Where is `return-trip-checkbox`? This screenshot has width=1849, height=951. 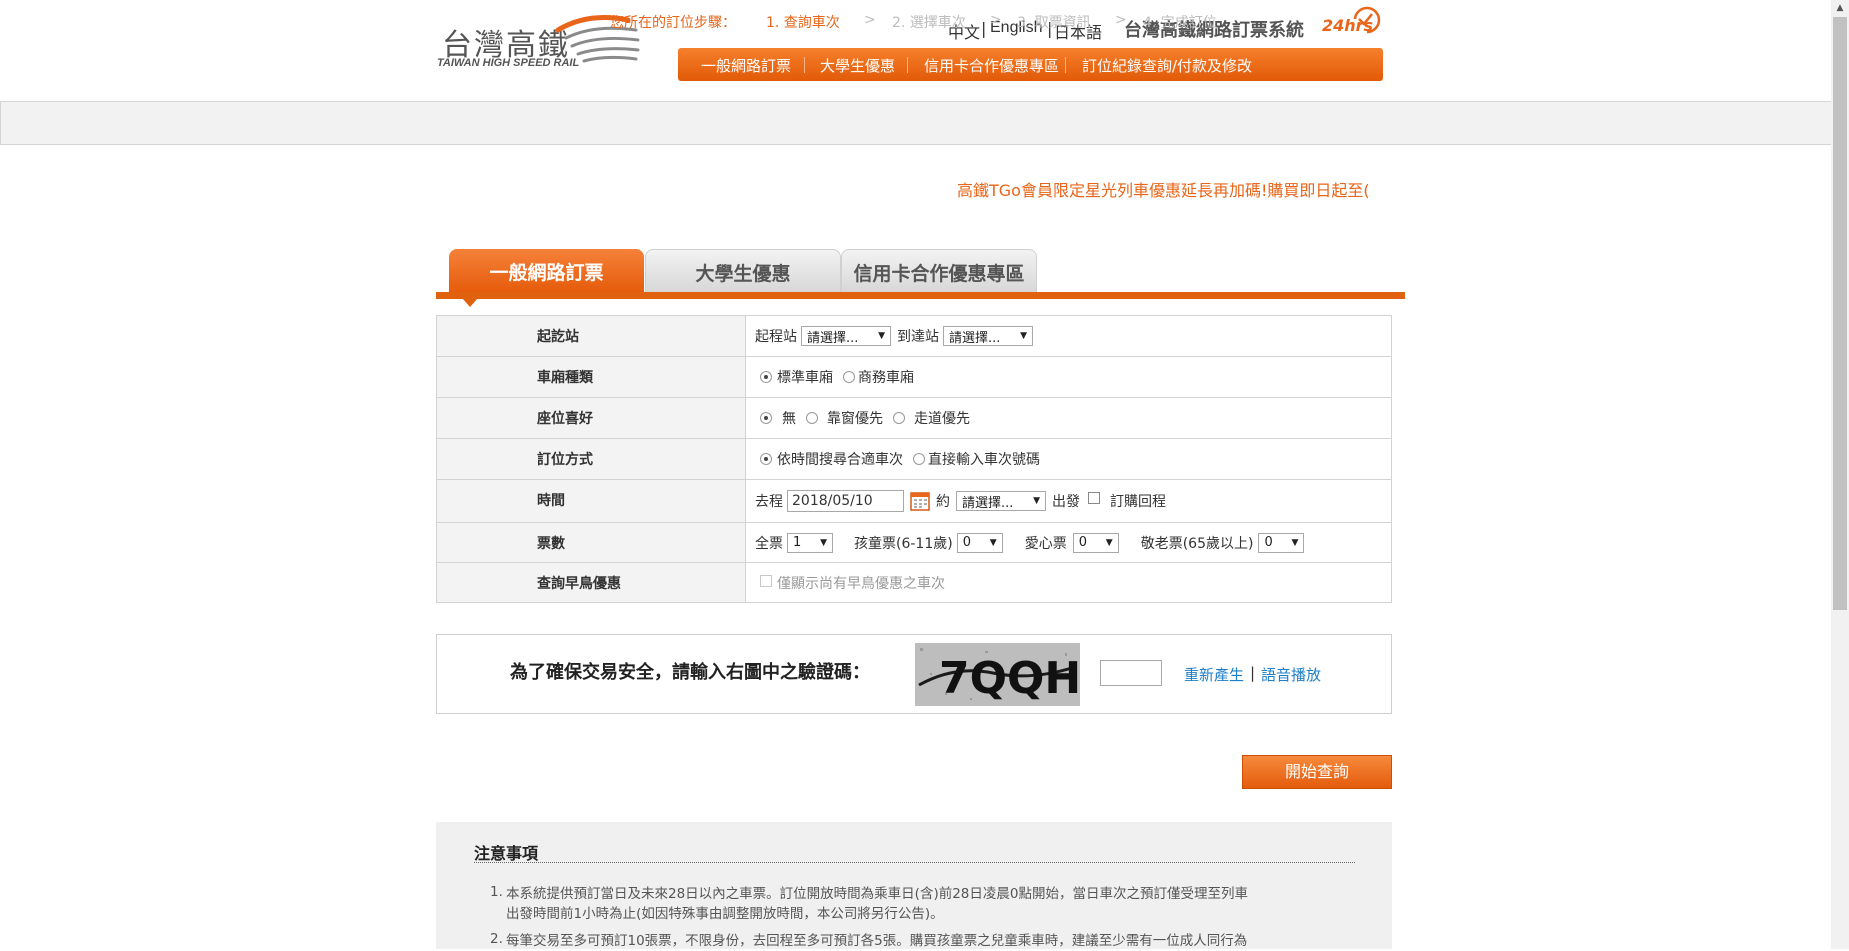 return-trip-checkbox is located at coordinates (1094, 498).